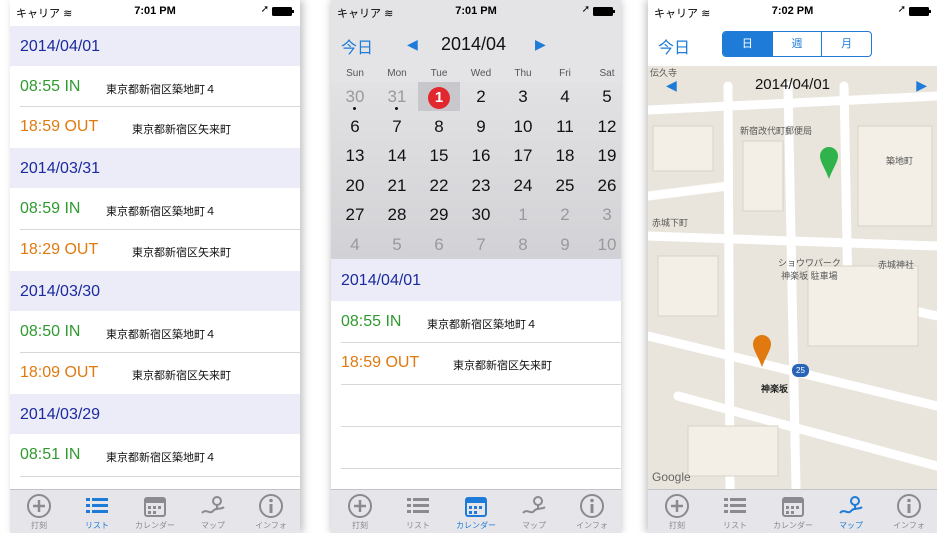 The width and height of the screenshot is (937, 533). I want to click on segment-day: 日, so click(747, 44).